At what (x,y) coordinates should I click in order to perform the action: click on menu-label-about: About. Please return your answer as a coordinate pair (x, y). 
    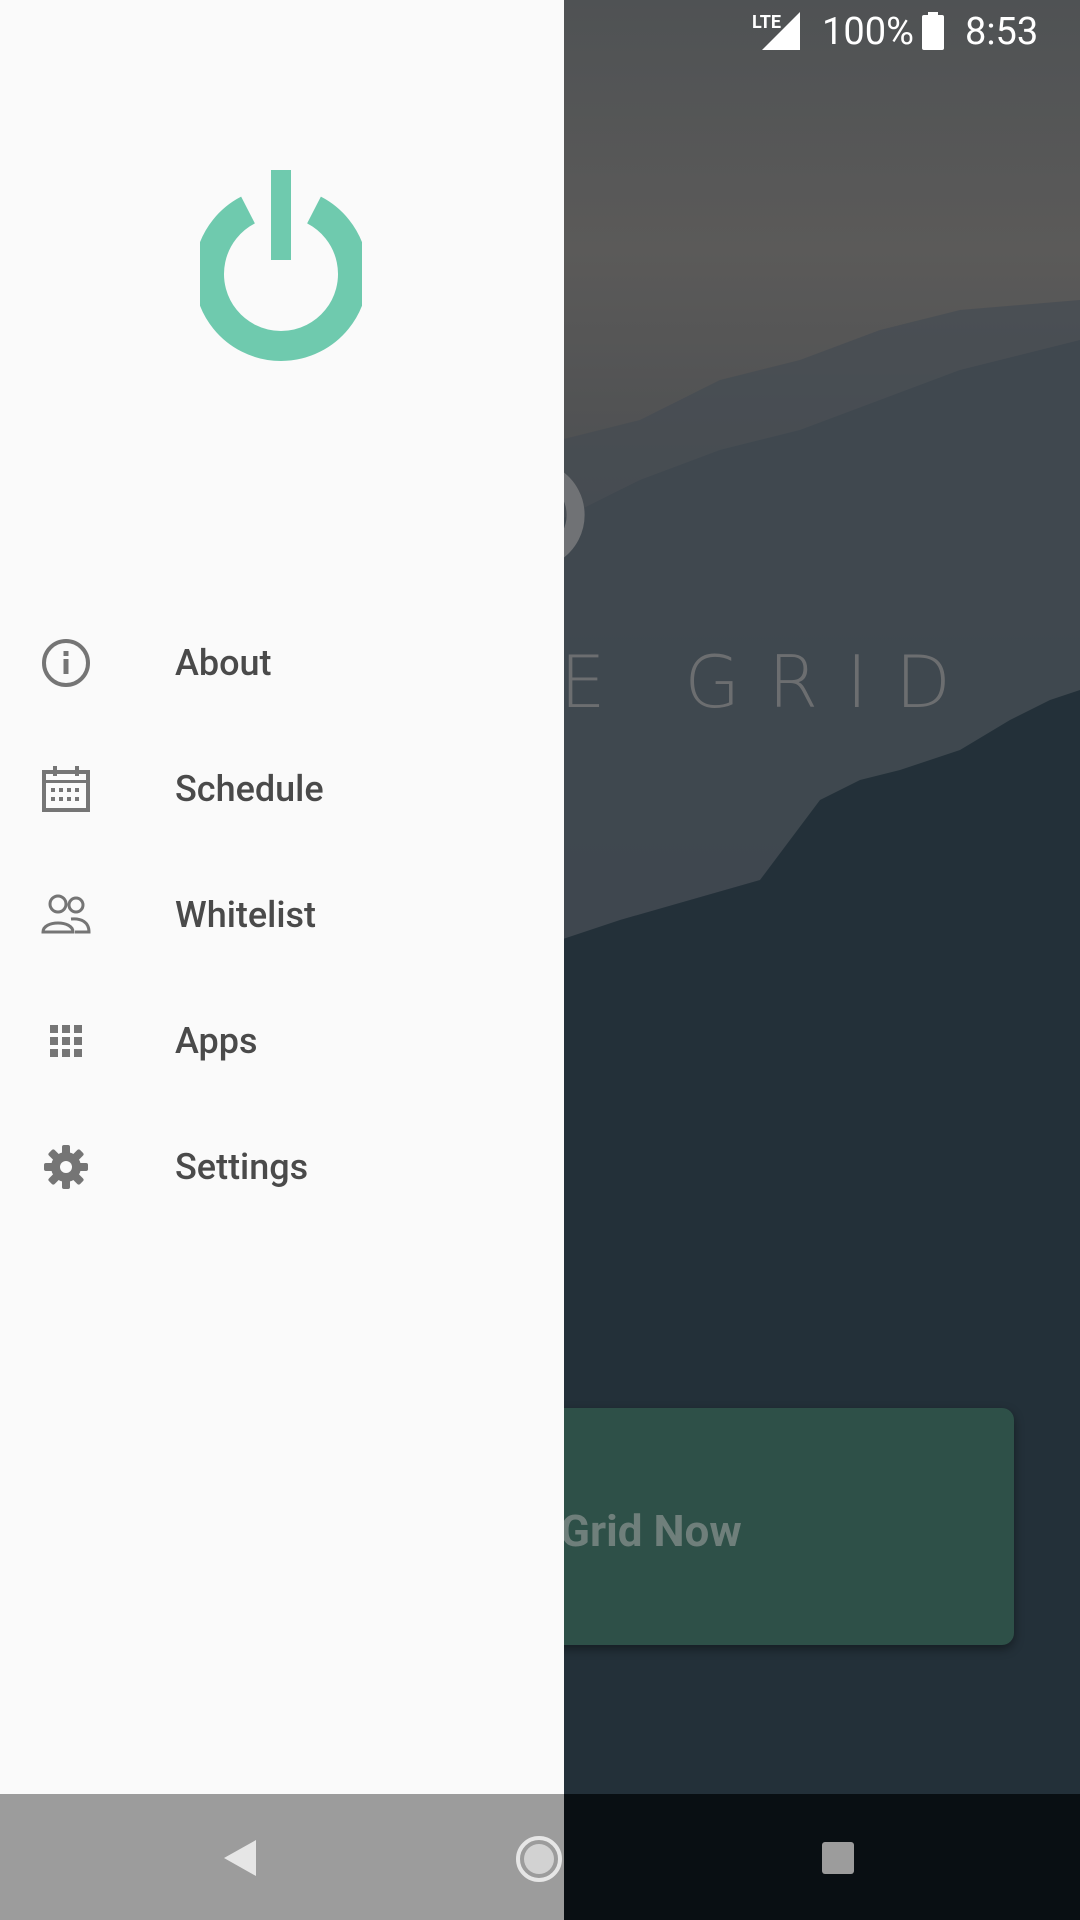
    Looking at the image, I should click on (223, 663).